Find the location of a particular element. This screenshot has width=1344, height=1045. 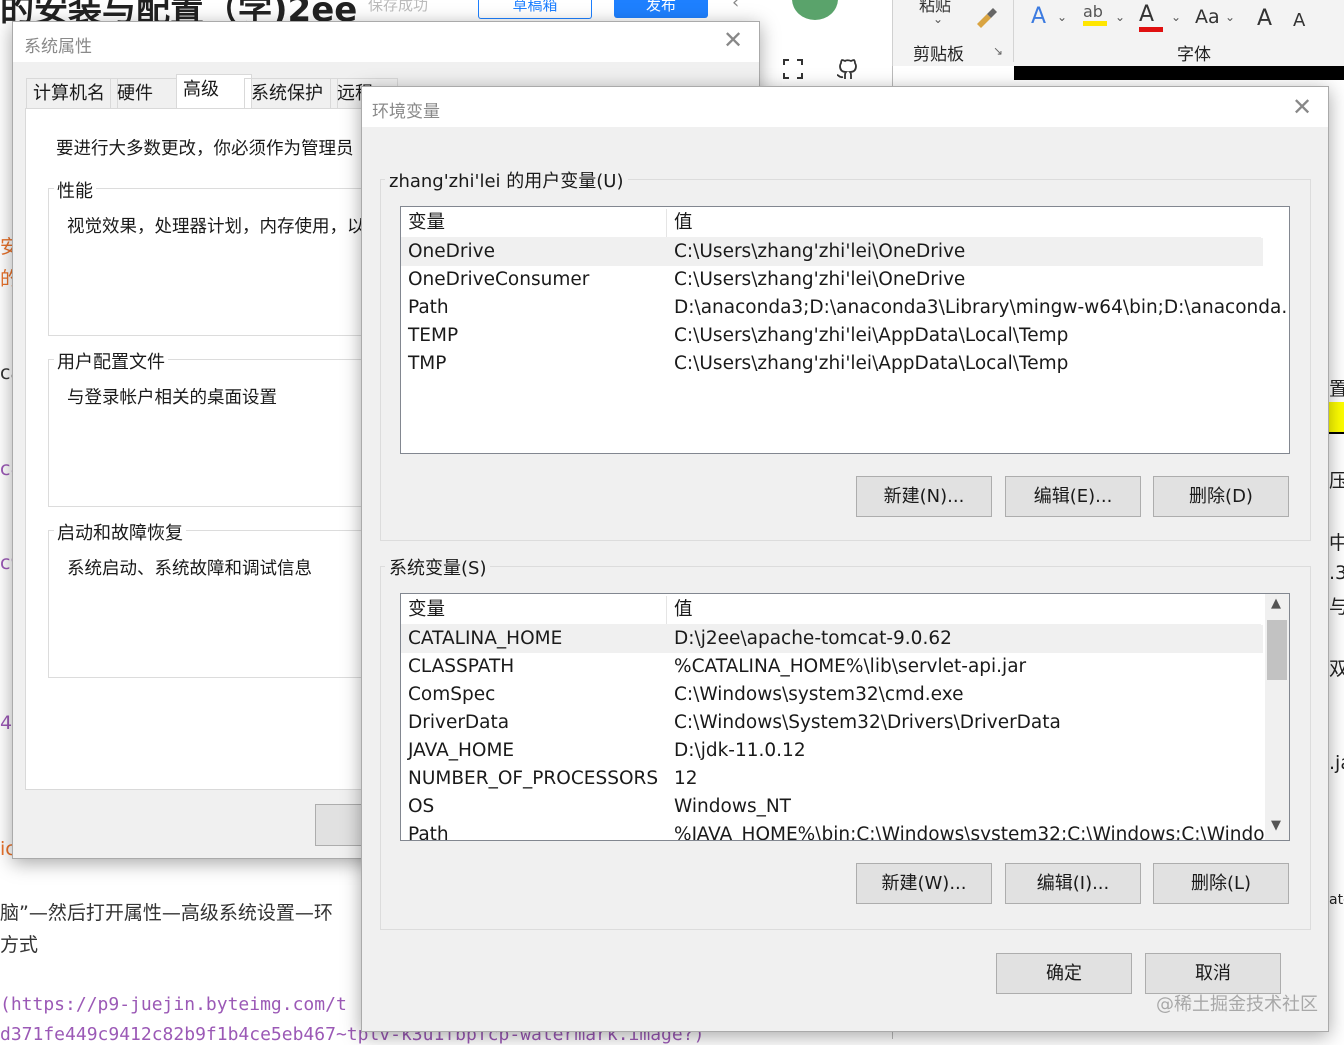

variable-name: NUMBER_OF_PROCESSORS is located at coordinates (533, 778).